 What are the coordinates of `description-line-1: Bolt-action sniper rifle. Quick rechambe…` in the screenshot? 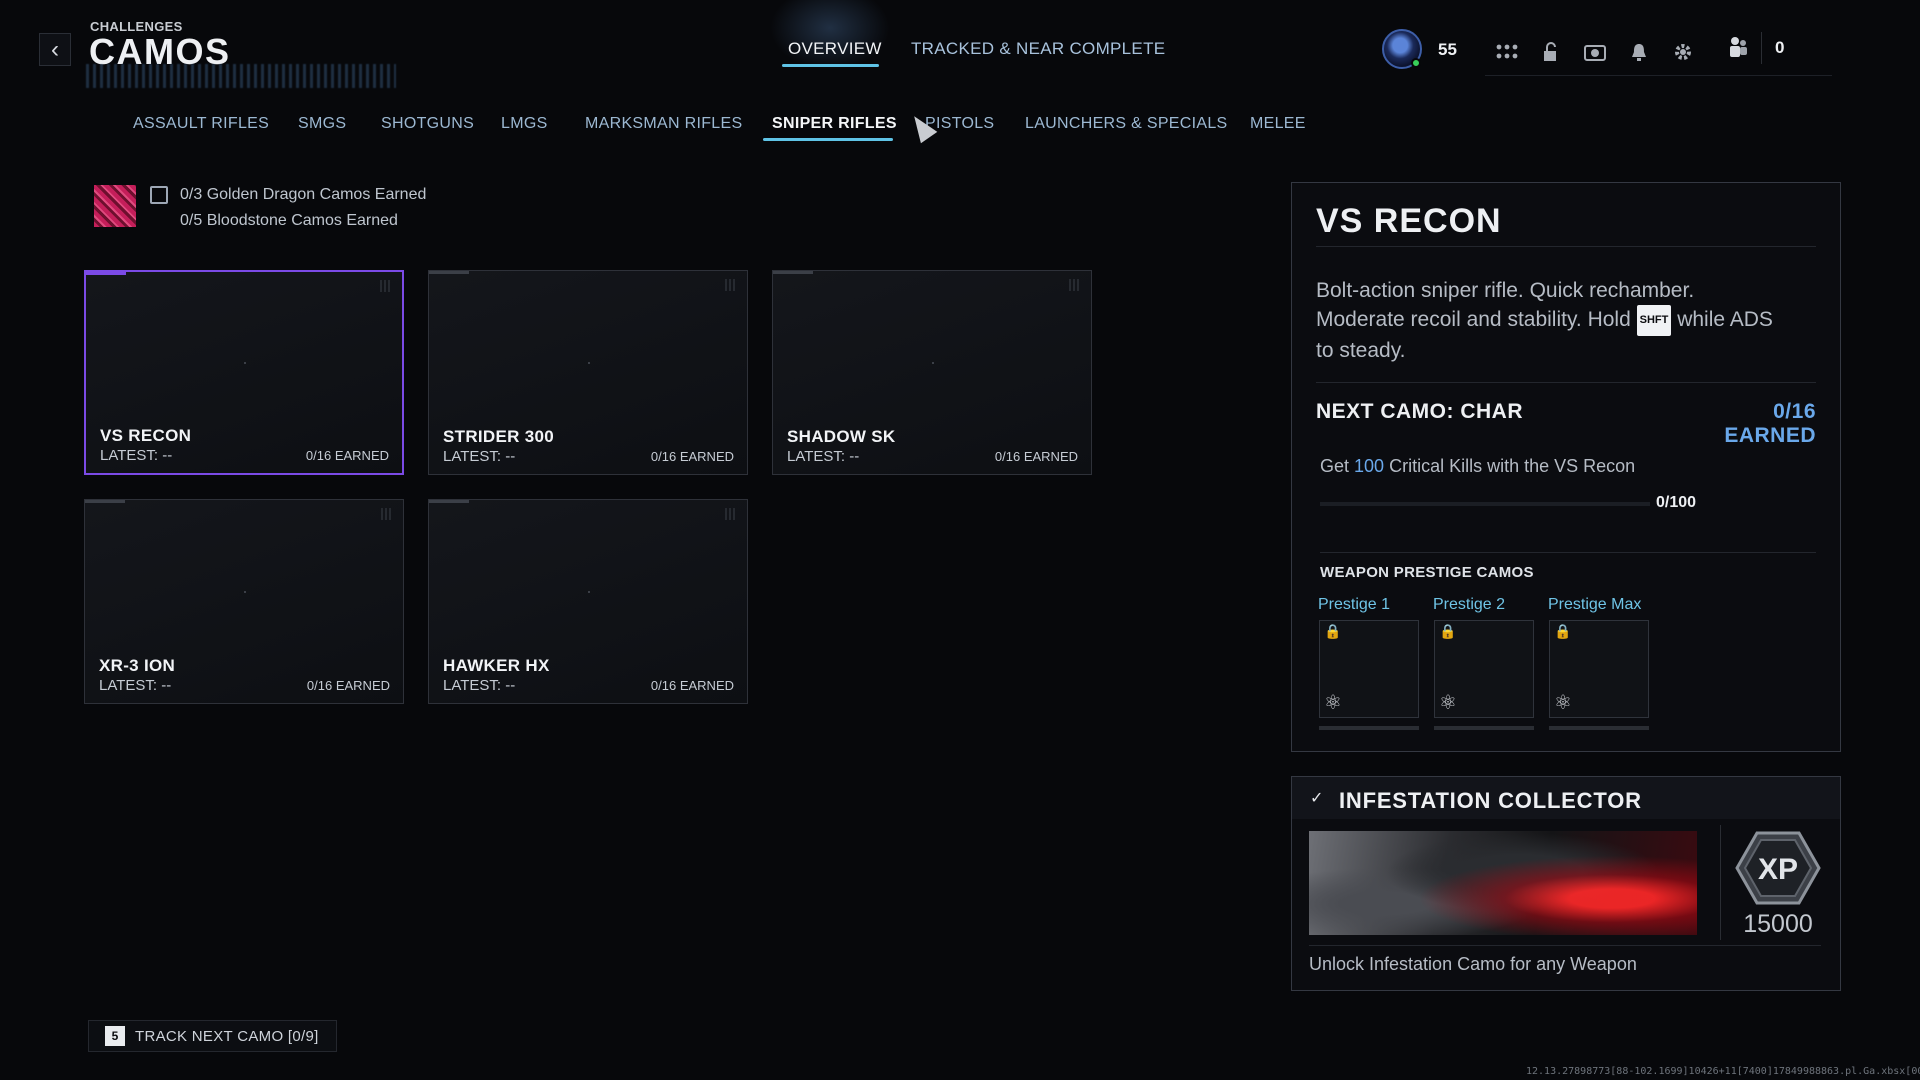 It's located at (1505, 290).